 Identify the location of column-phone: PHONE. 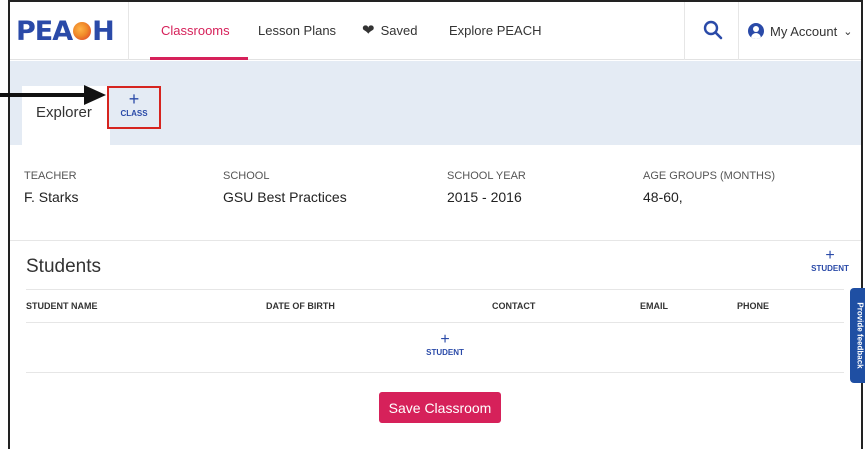
(753, 306).